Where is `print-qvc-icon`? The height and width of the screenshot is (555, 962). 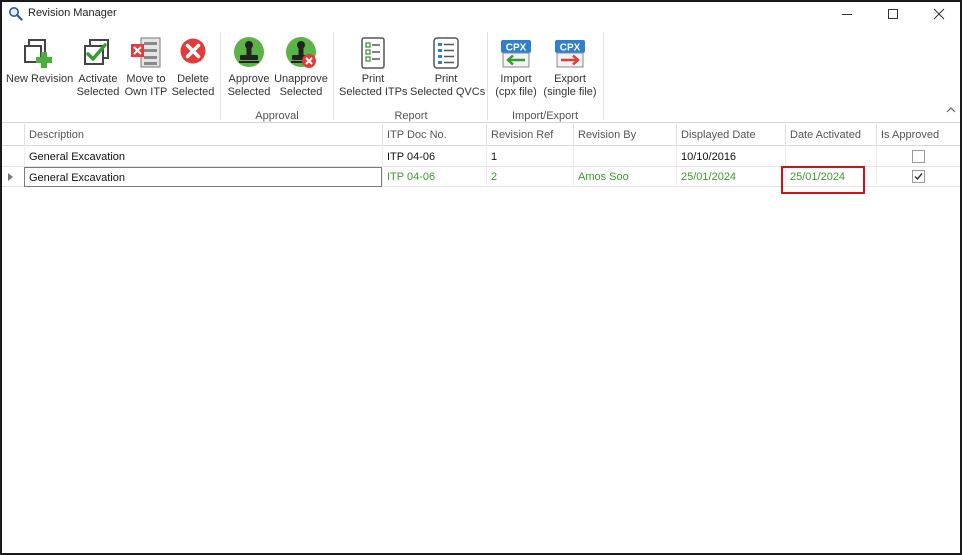
print-qvc-icon is located at coordinates (446, 53).